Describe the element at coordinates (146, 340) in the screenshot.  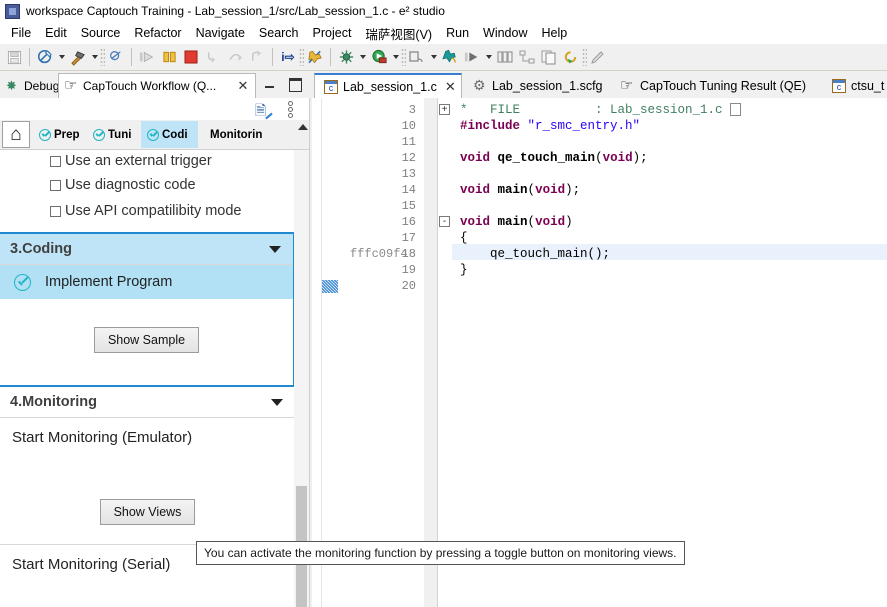
I see `show-sample-button: Show Sample` at that location.